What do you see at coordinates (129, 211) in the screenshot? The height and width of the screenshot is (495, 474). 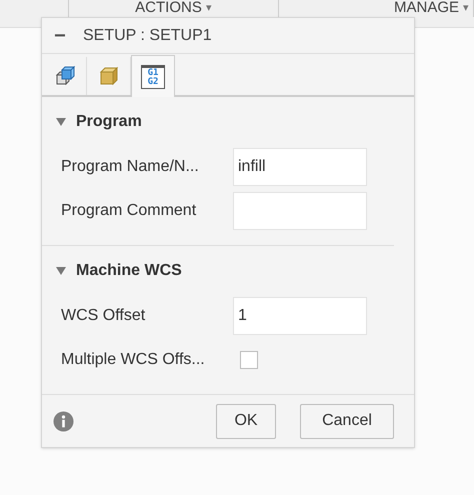 I see `field-label: Program Comment` at bounding box center [129, 211].